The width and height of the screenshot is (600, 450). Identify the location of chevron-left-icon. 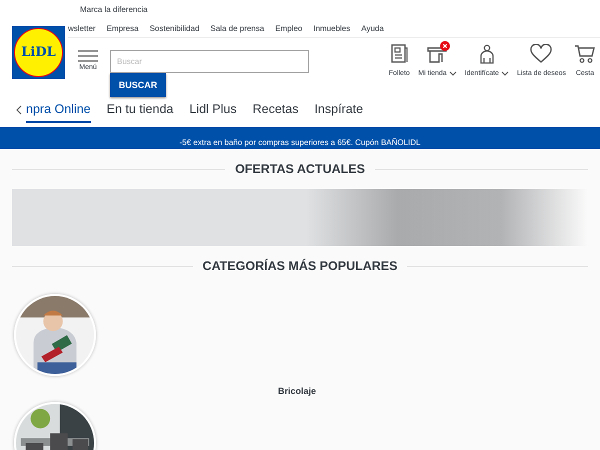
(19, 110).